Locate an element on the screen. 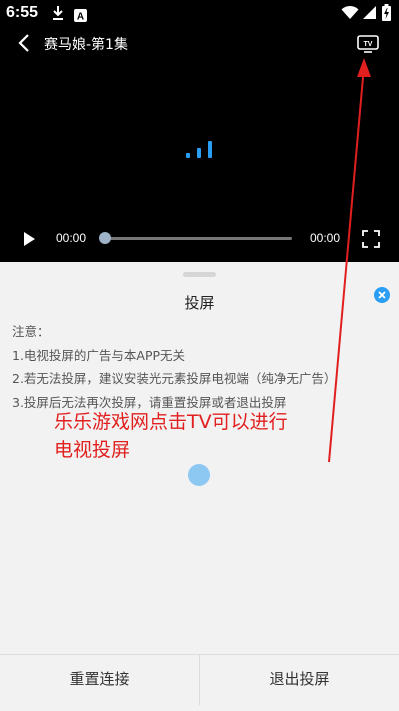  note-item: 2.若无法投屏，建议安装光元素投屏电视端（纯净无广告） is located at coordinates (174, 378).